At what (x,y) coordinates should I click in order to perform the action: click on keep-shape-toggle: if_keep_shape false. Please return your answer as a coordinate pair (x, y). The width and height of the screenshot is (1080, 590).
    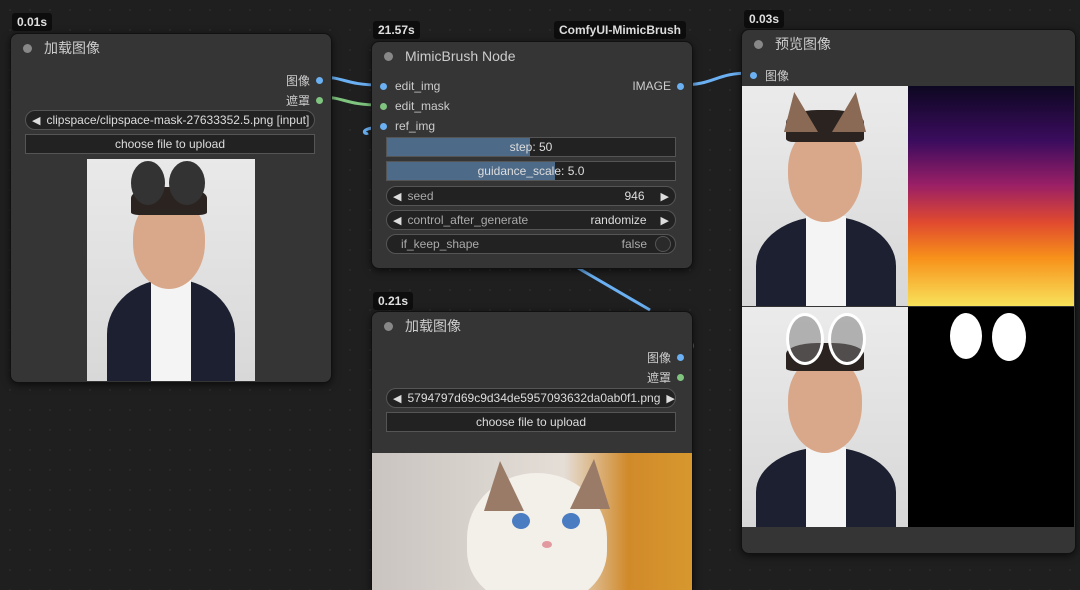
    Looking at the image, I should click on (531, 244).